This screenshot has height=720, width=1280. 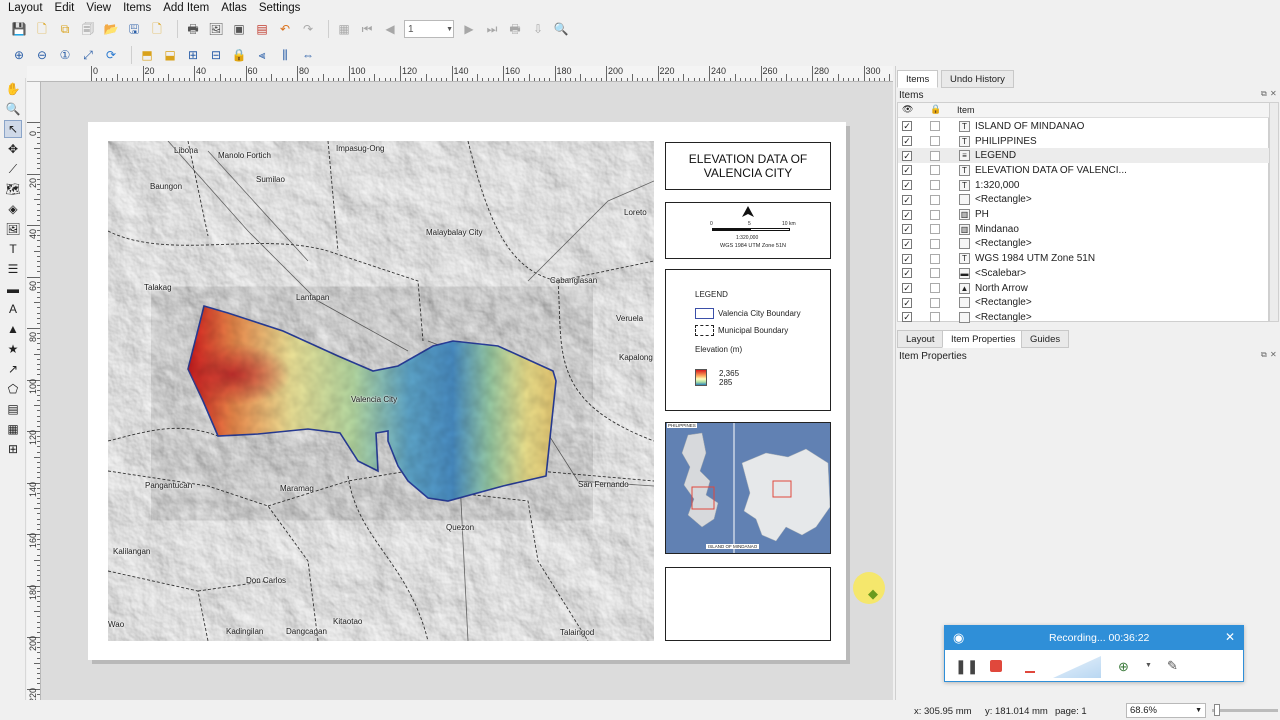 What do you see at coordinates (278, 8) in the screenshot?
I see `menu-settings: Settings` at bounding box center [278, 8].